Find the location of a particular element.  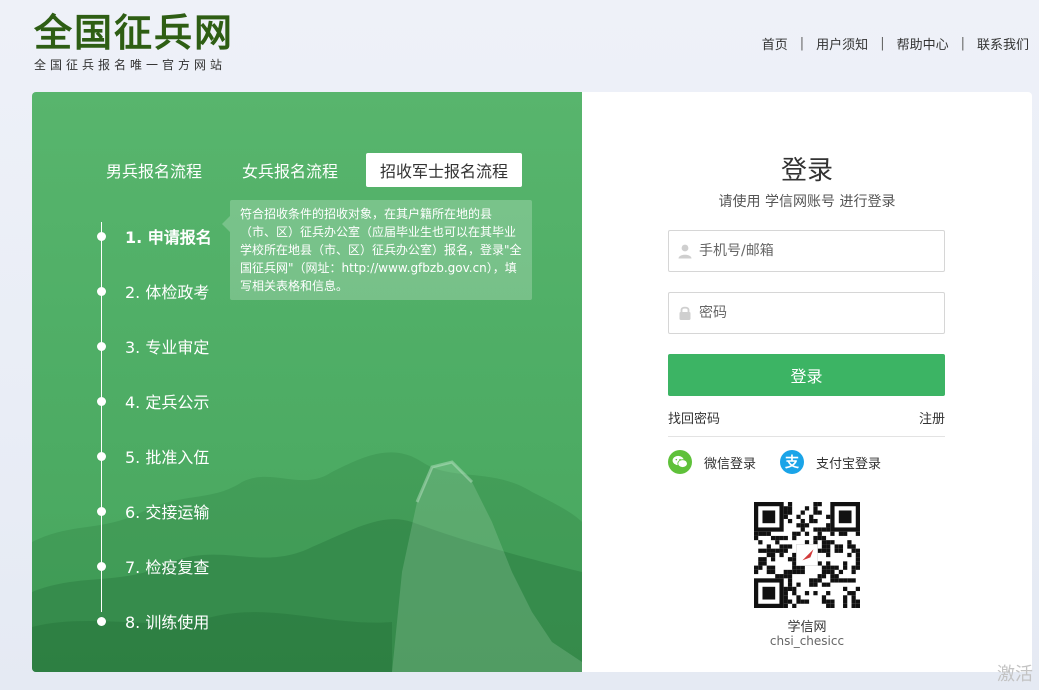

lock-icon is located at coordinates (685, 313).